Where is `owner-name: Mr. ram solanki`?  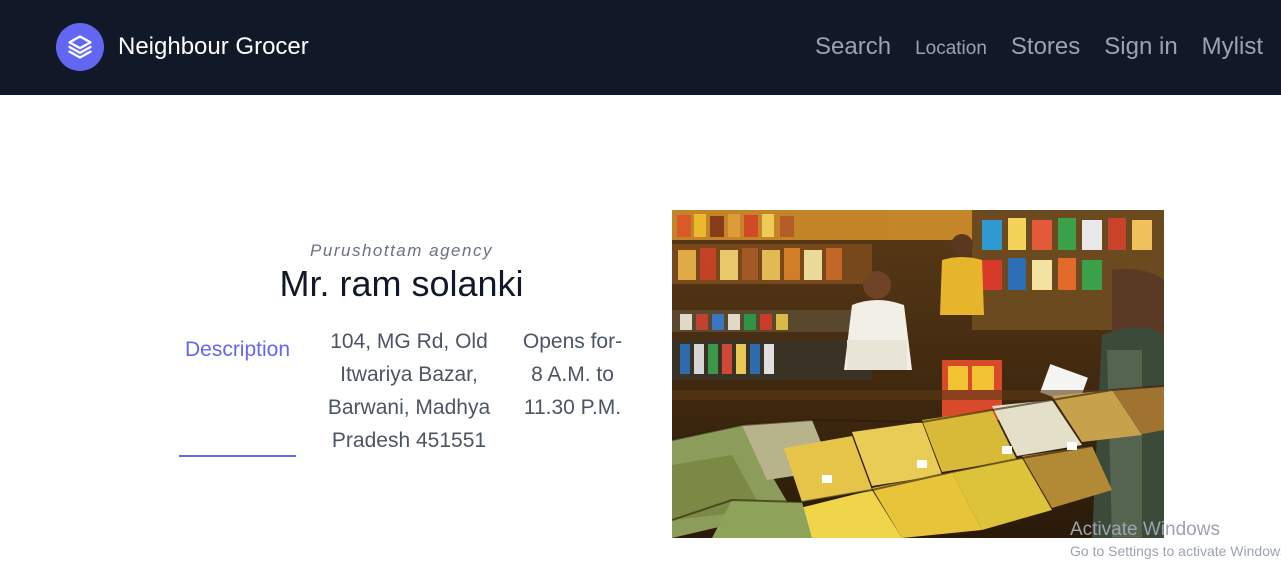 owner-name: Mr. ram solanki is located at coordinates (401, 283).